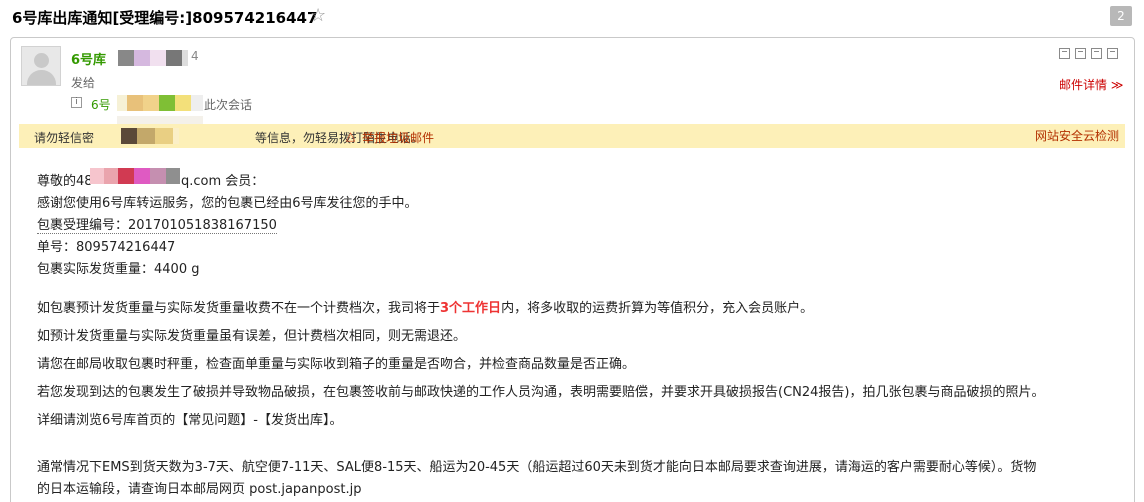 The width and height of the screenshot is (1144, 502). I want to click on mail-details-link: 邮件详情 ≫, so click(1091, 84).